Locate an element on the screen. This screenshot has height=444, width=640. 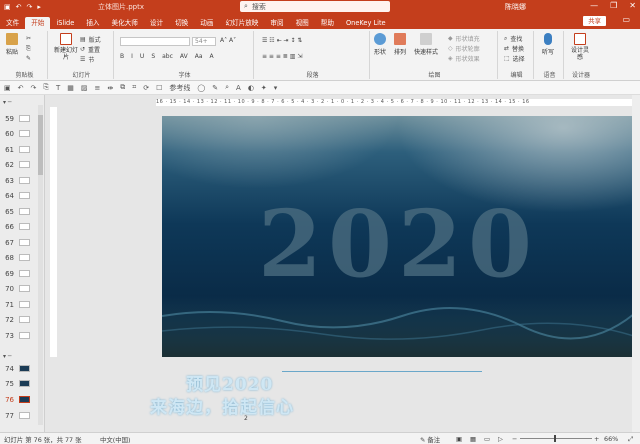
font-style-0: B is located at coordinates (122, 56).